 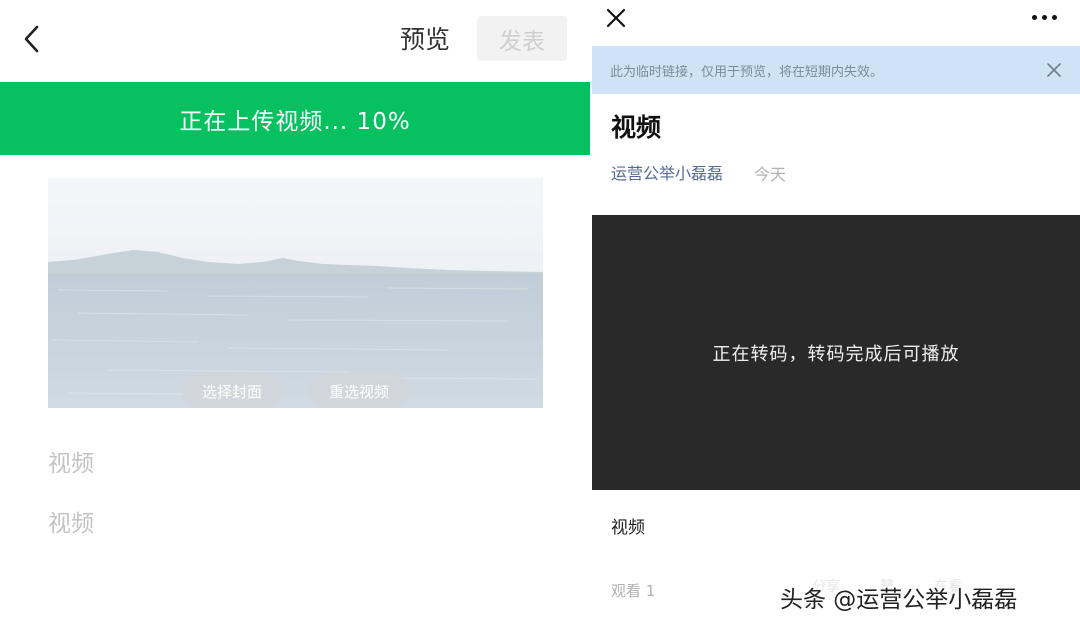 I want to click on description-input: 视频, so click(x=71, y=524).